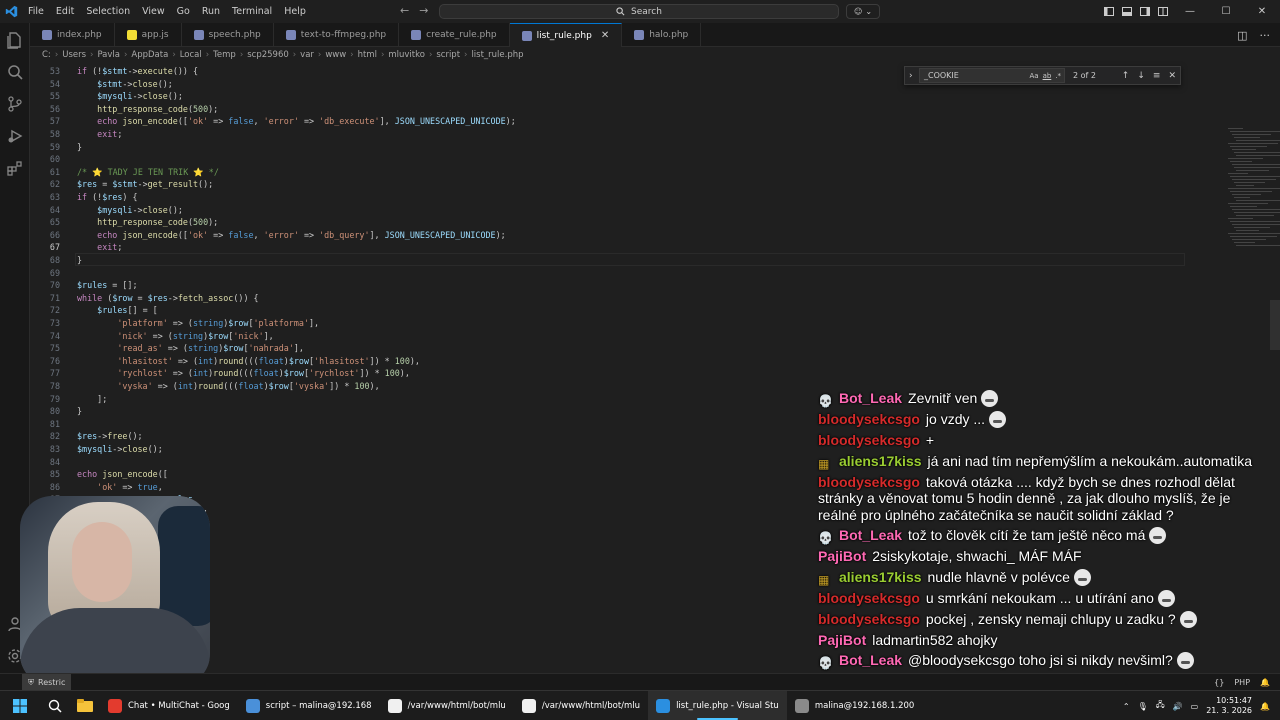  I want to click on battery-icon: ▭, so click(1195, 706).